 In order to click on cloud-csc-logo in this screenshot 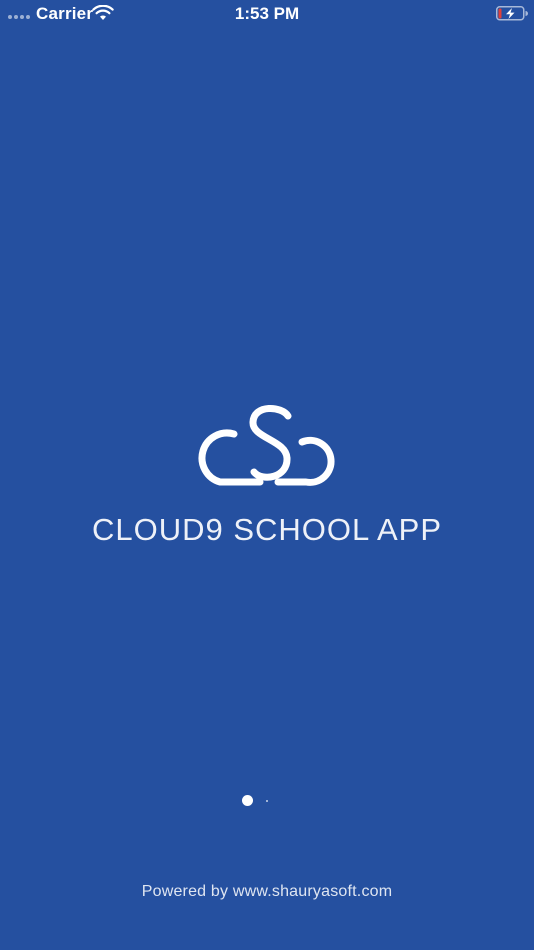, I will do `click(266, 445)`.